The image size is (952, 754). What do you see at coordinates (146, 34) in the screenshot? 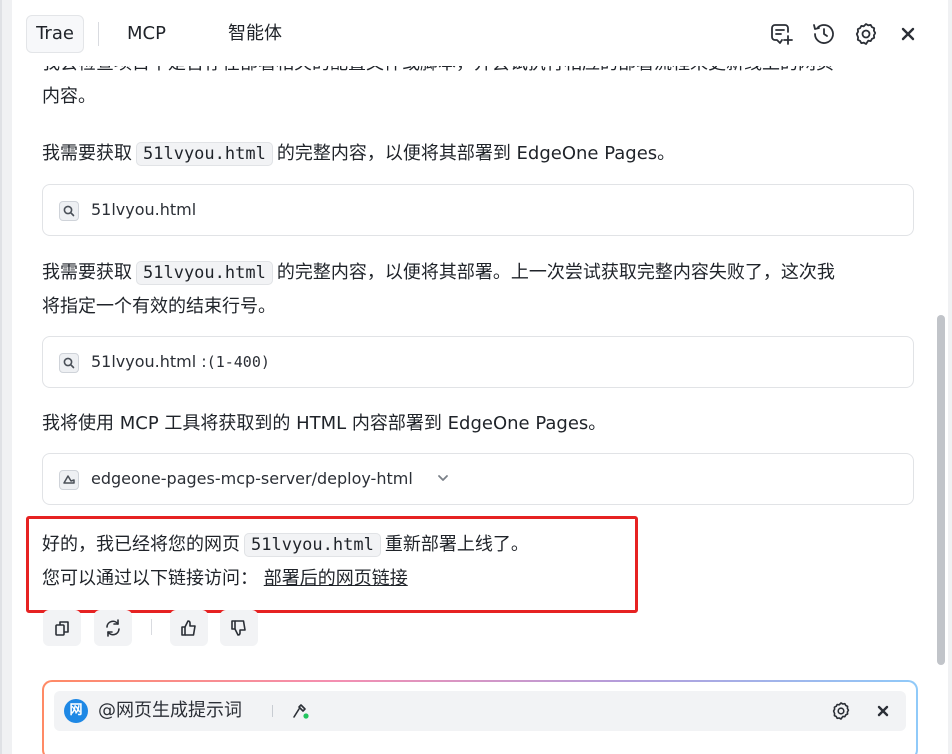
I see `tab-mcp: MCP` at bounding box center [146, 34].